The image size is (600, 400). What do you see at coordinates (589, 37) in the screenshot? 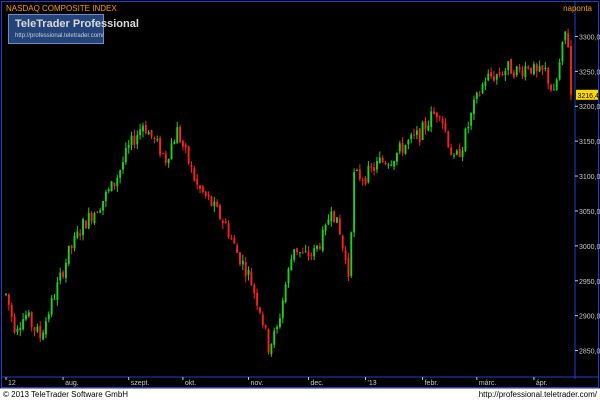
I see `y-tick-label: 3300,00` at bounding box center [589, 37].